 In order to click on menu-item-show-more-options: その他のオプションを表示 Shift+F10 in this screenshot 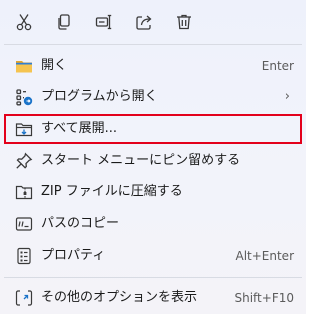, I will do `click(153, 298)`.